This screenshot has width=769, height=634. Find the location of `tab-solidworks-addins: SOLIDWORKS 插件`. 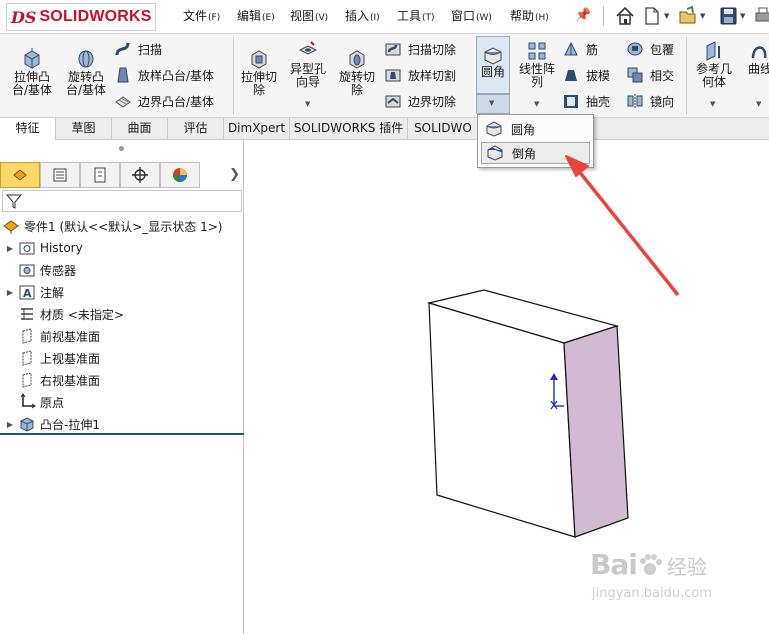

tab-solidworks-addins: SOLIDWORKS 插件 is located at coordinates (349, 129).